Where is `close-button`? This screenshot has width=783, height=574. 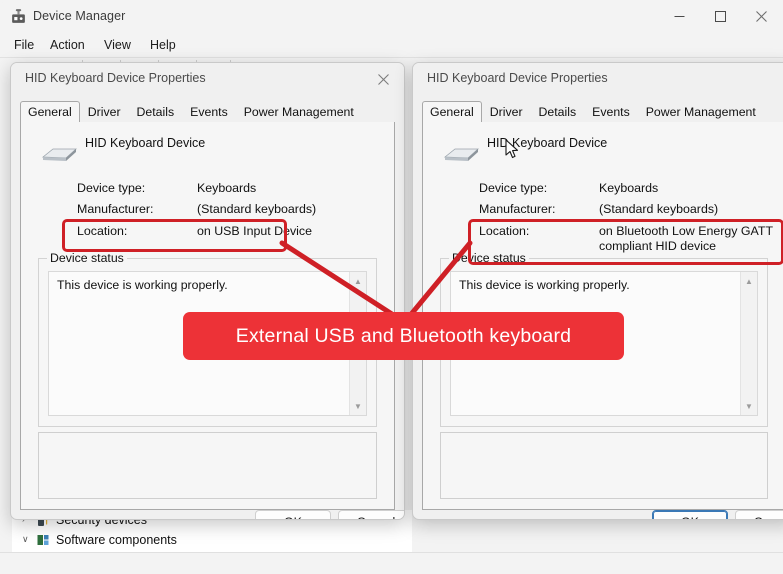 close-button is located at coordinates (761, 16).